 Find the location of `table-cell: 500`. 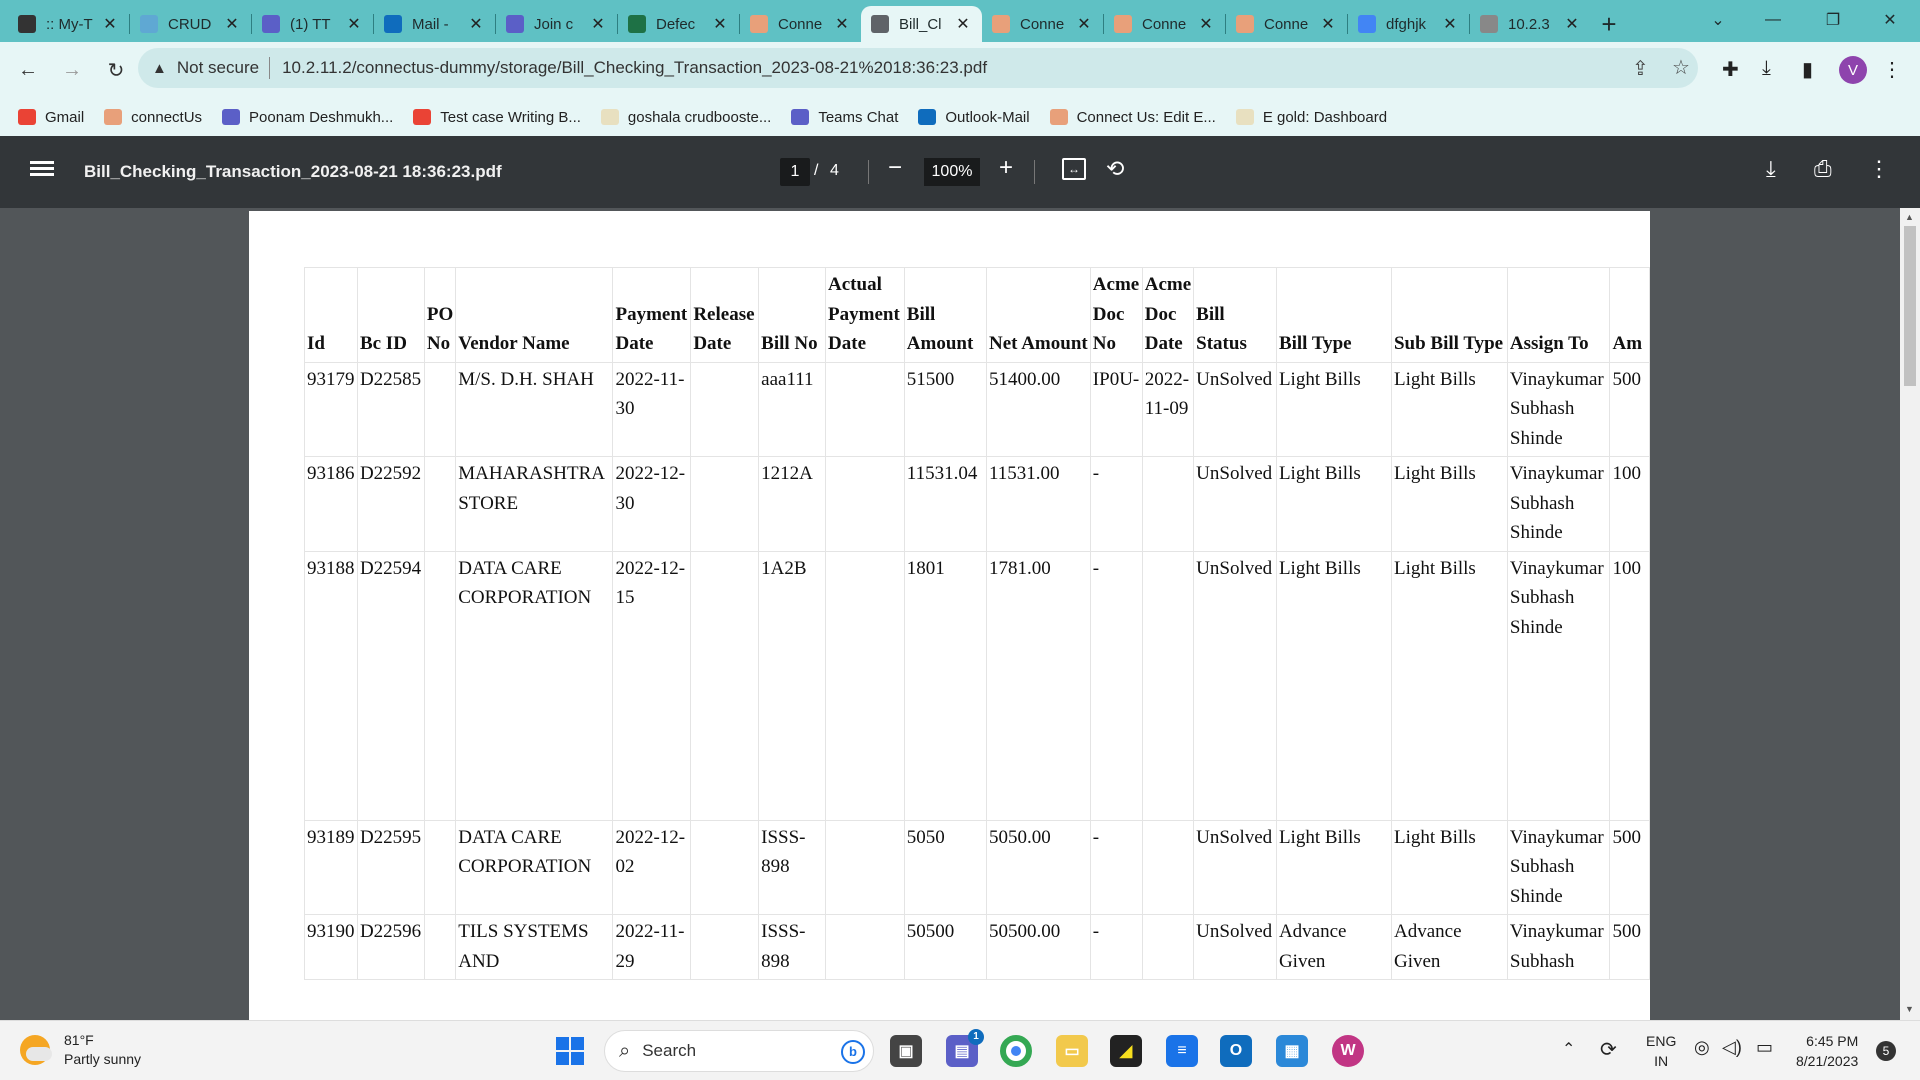

table-cell: 500 is located at coordinates (1629, 409).